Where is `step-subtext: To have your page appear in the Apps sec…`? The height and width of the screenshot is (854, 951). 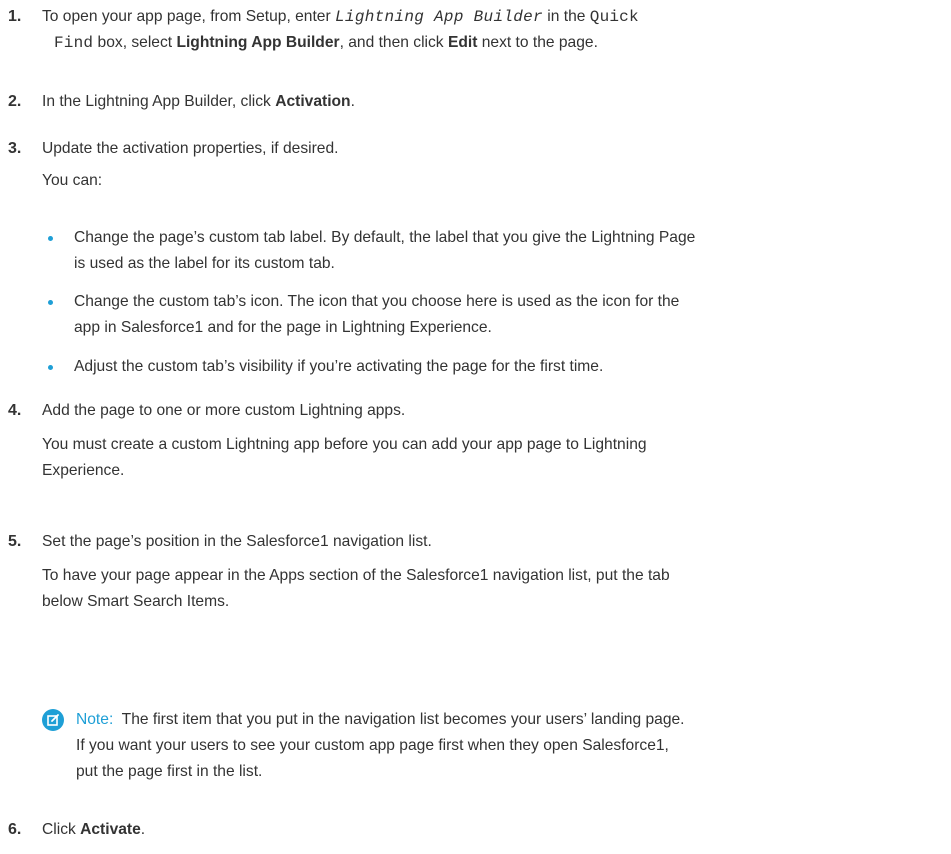
step-subtext: To have your page appear in the Apps sec… is located at coordinates (356, 588).